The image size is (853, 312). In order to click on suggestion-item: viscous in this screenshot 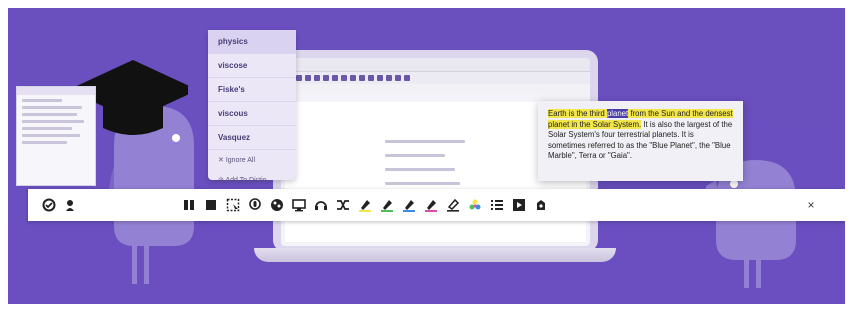, I will do `click(252, 114)`.